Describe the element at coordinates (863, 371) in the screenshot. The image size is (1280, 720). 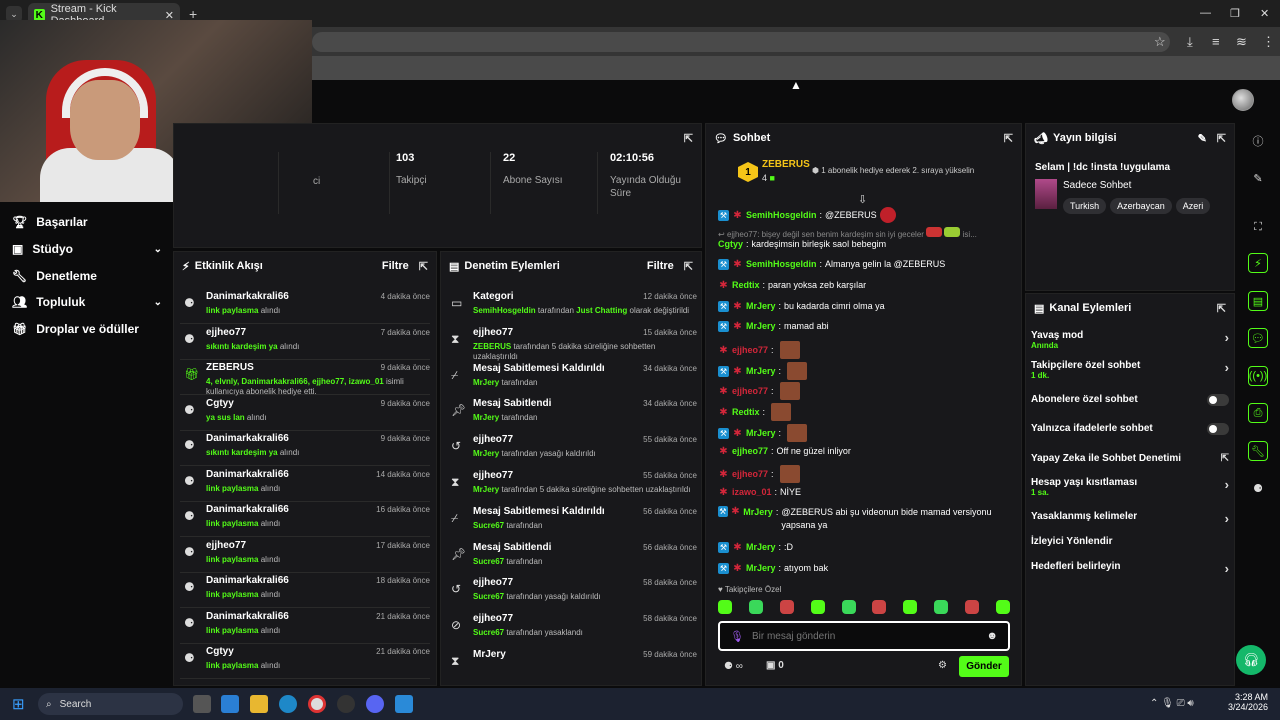
I see `chat-message: ⚒ ✱ MrJery:` at that location.